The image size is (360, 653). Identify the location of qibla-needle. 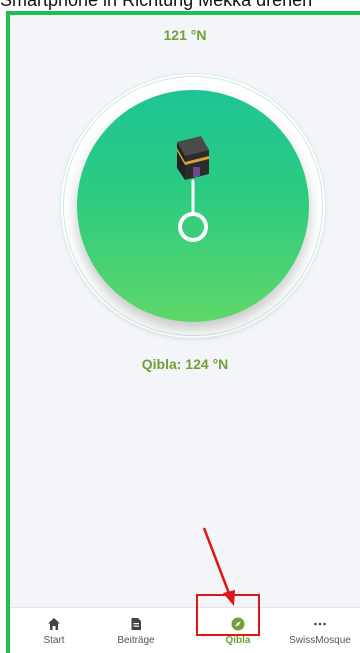
(193, 189).